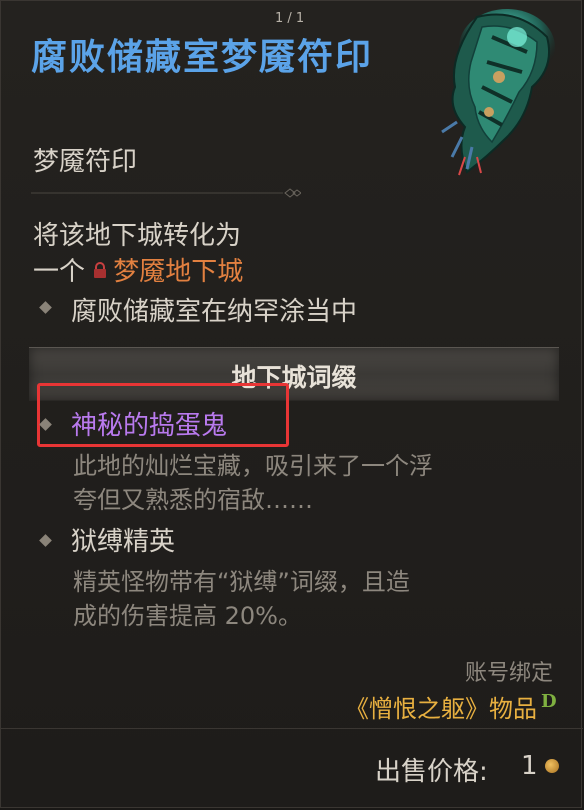  Describe the element at coordinates (137, 236) in the screenshot. I see `description-line: 将该地下城转化为` at that location.